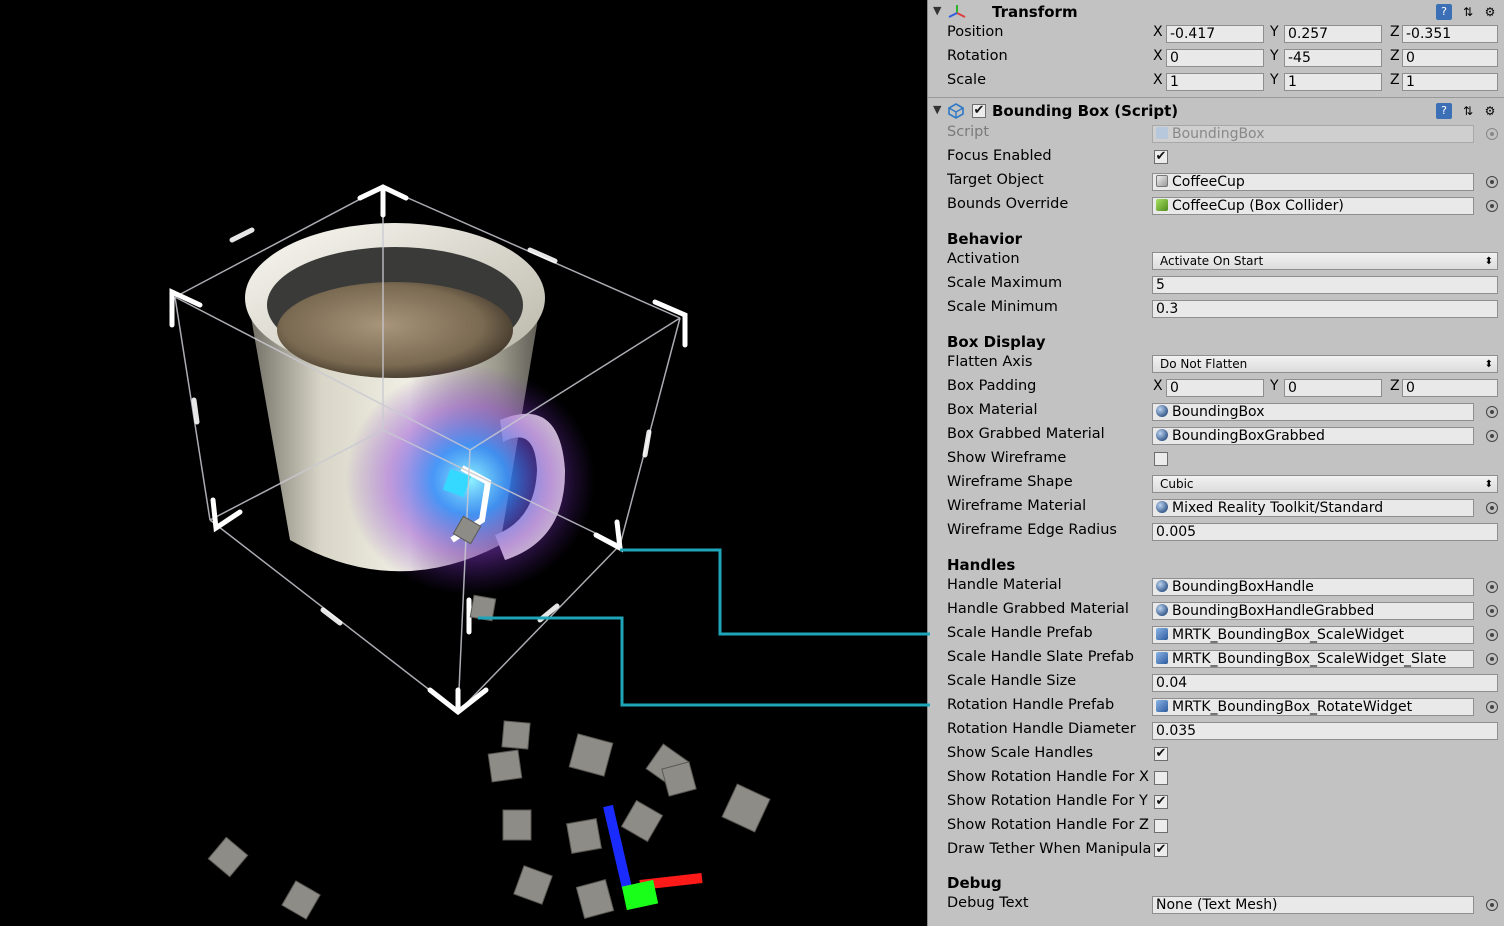 This screenshot has height=926, width=1504. I want to click on flatten-axis-row: Flatten Axis Do Not Flatten ⬍, so click(1216, 364).